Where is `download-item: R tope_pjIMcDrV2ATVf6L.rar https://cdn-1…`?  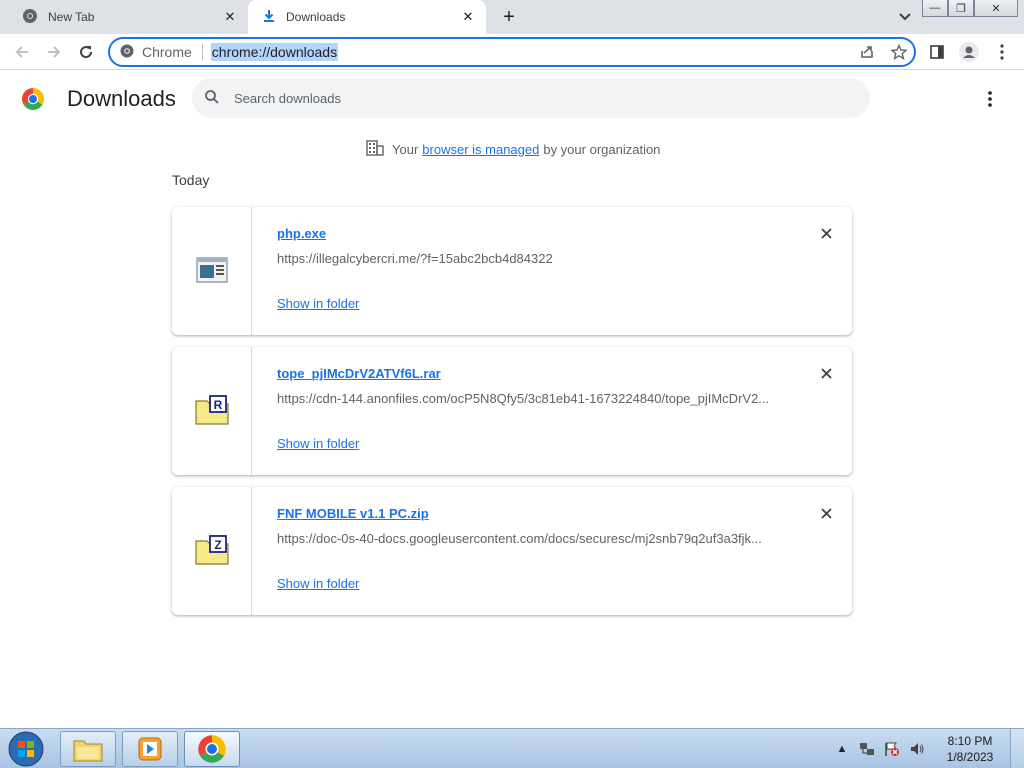
download-item: R tope_pjIMcDrV2ATVf6L.rar https://cdn-1… is located at coordinates (512, 411).